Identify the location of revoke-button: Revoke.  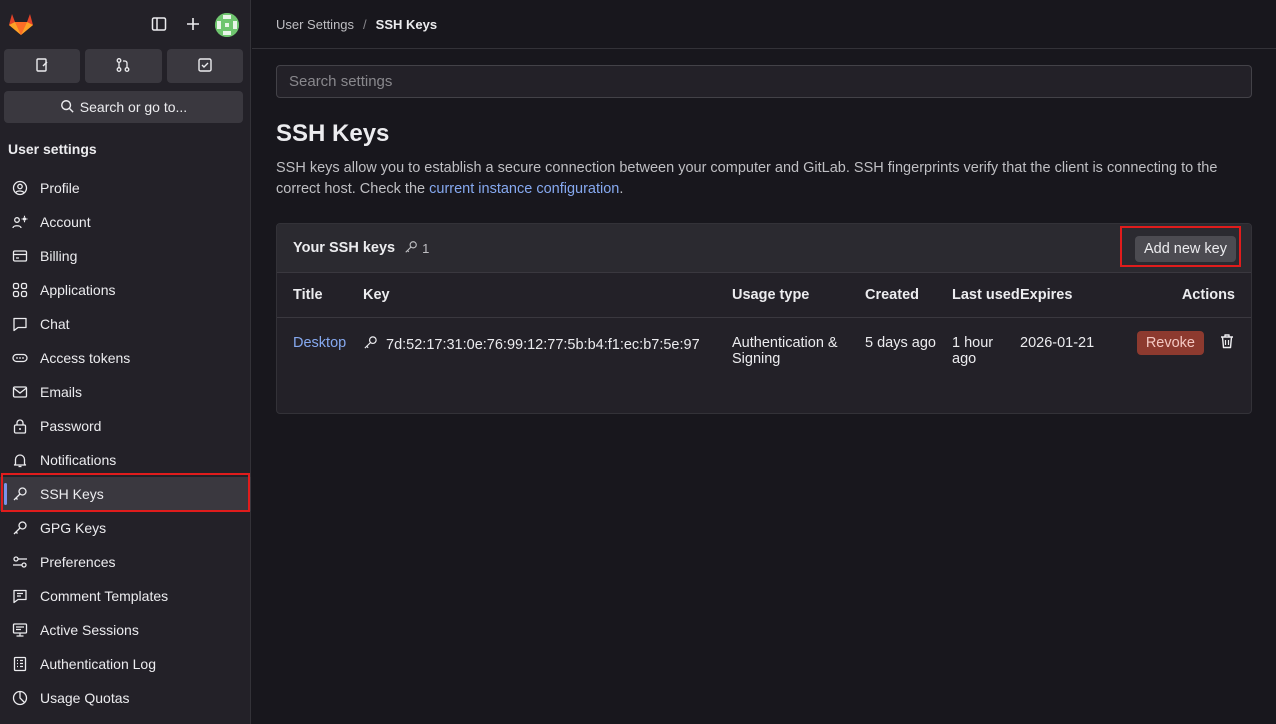
(1170, 343).